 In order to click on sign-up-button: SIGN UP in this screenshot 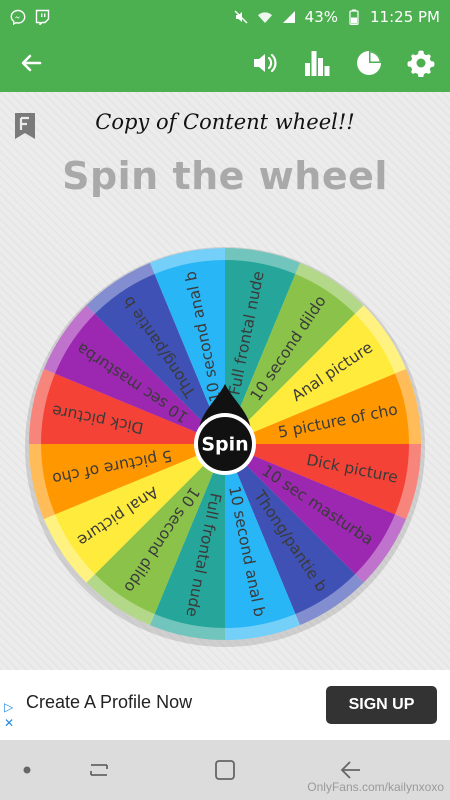, I will do `click(381, 705)`.